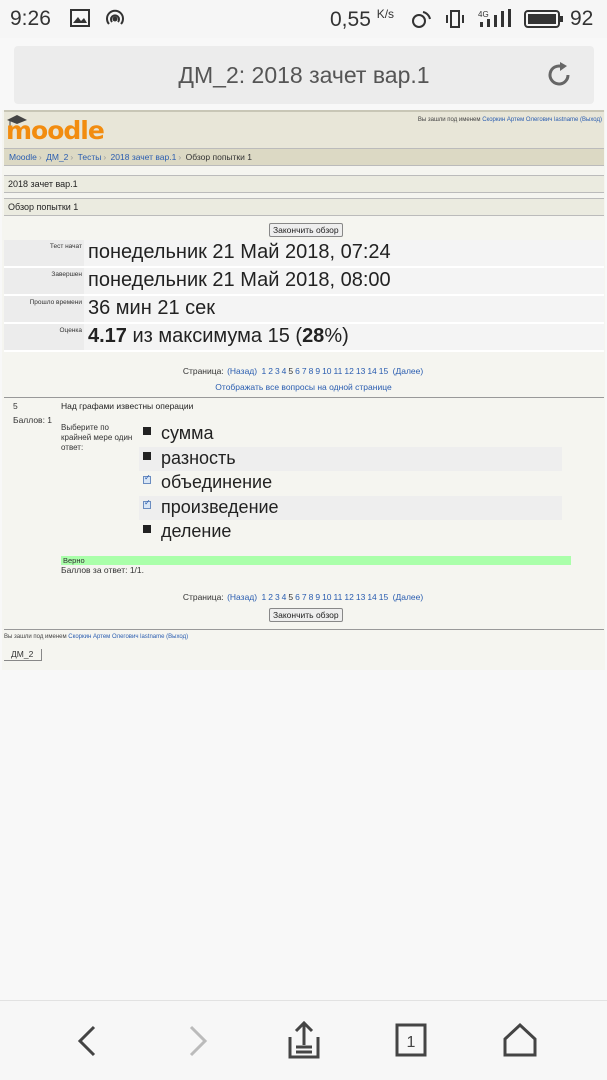 This screenshot has width=607, height=1080. Describe the element at coordinates (44, 281) in the screenshot. I see `summary-label: Завершен` at that location.